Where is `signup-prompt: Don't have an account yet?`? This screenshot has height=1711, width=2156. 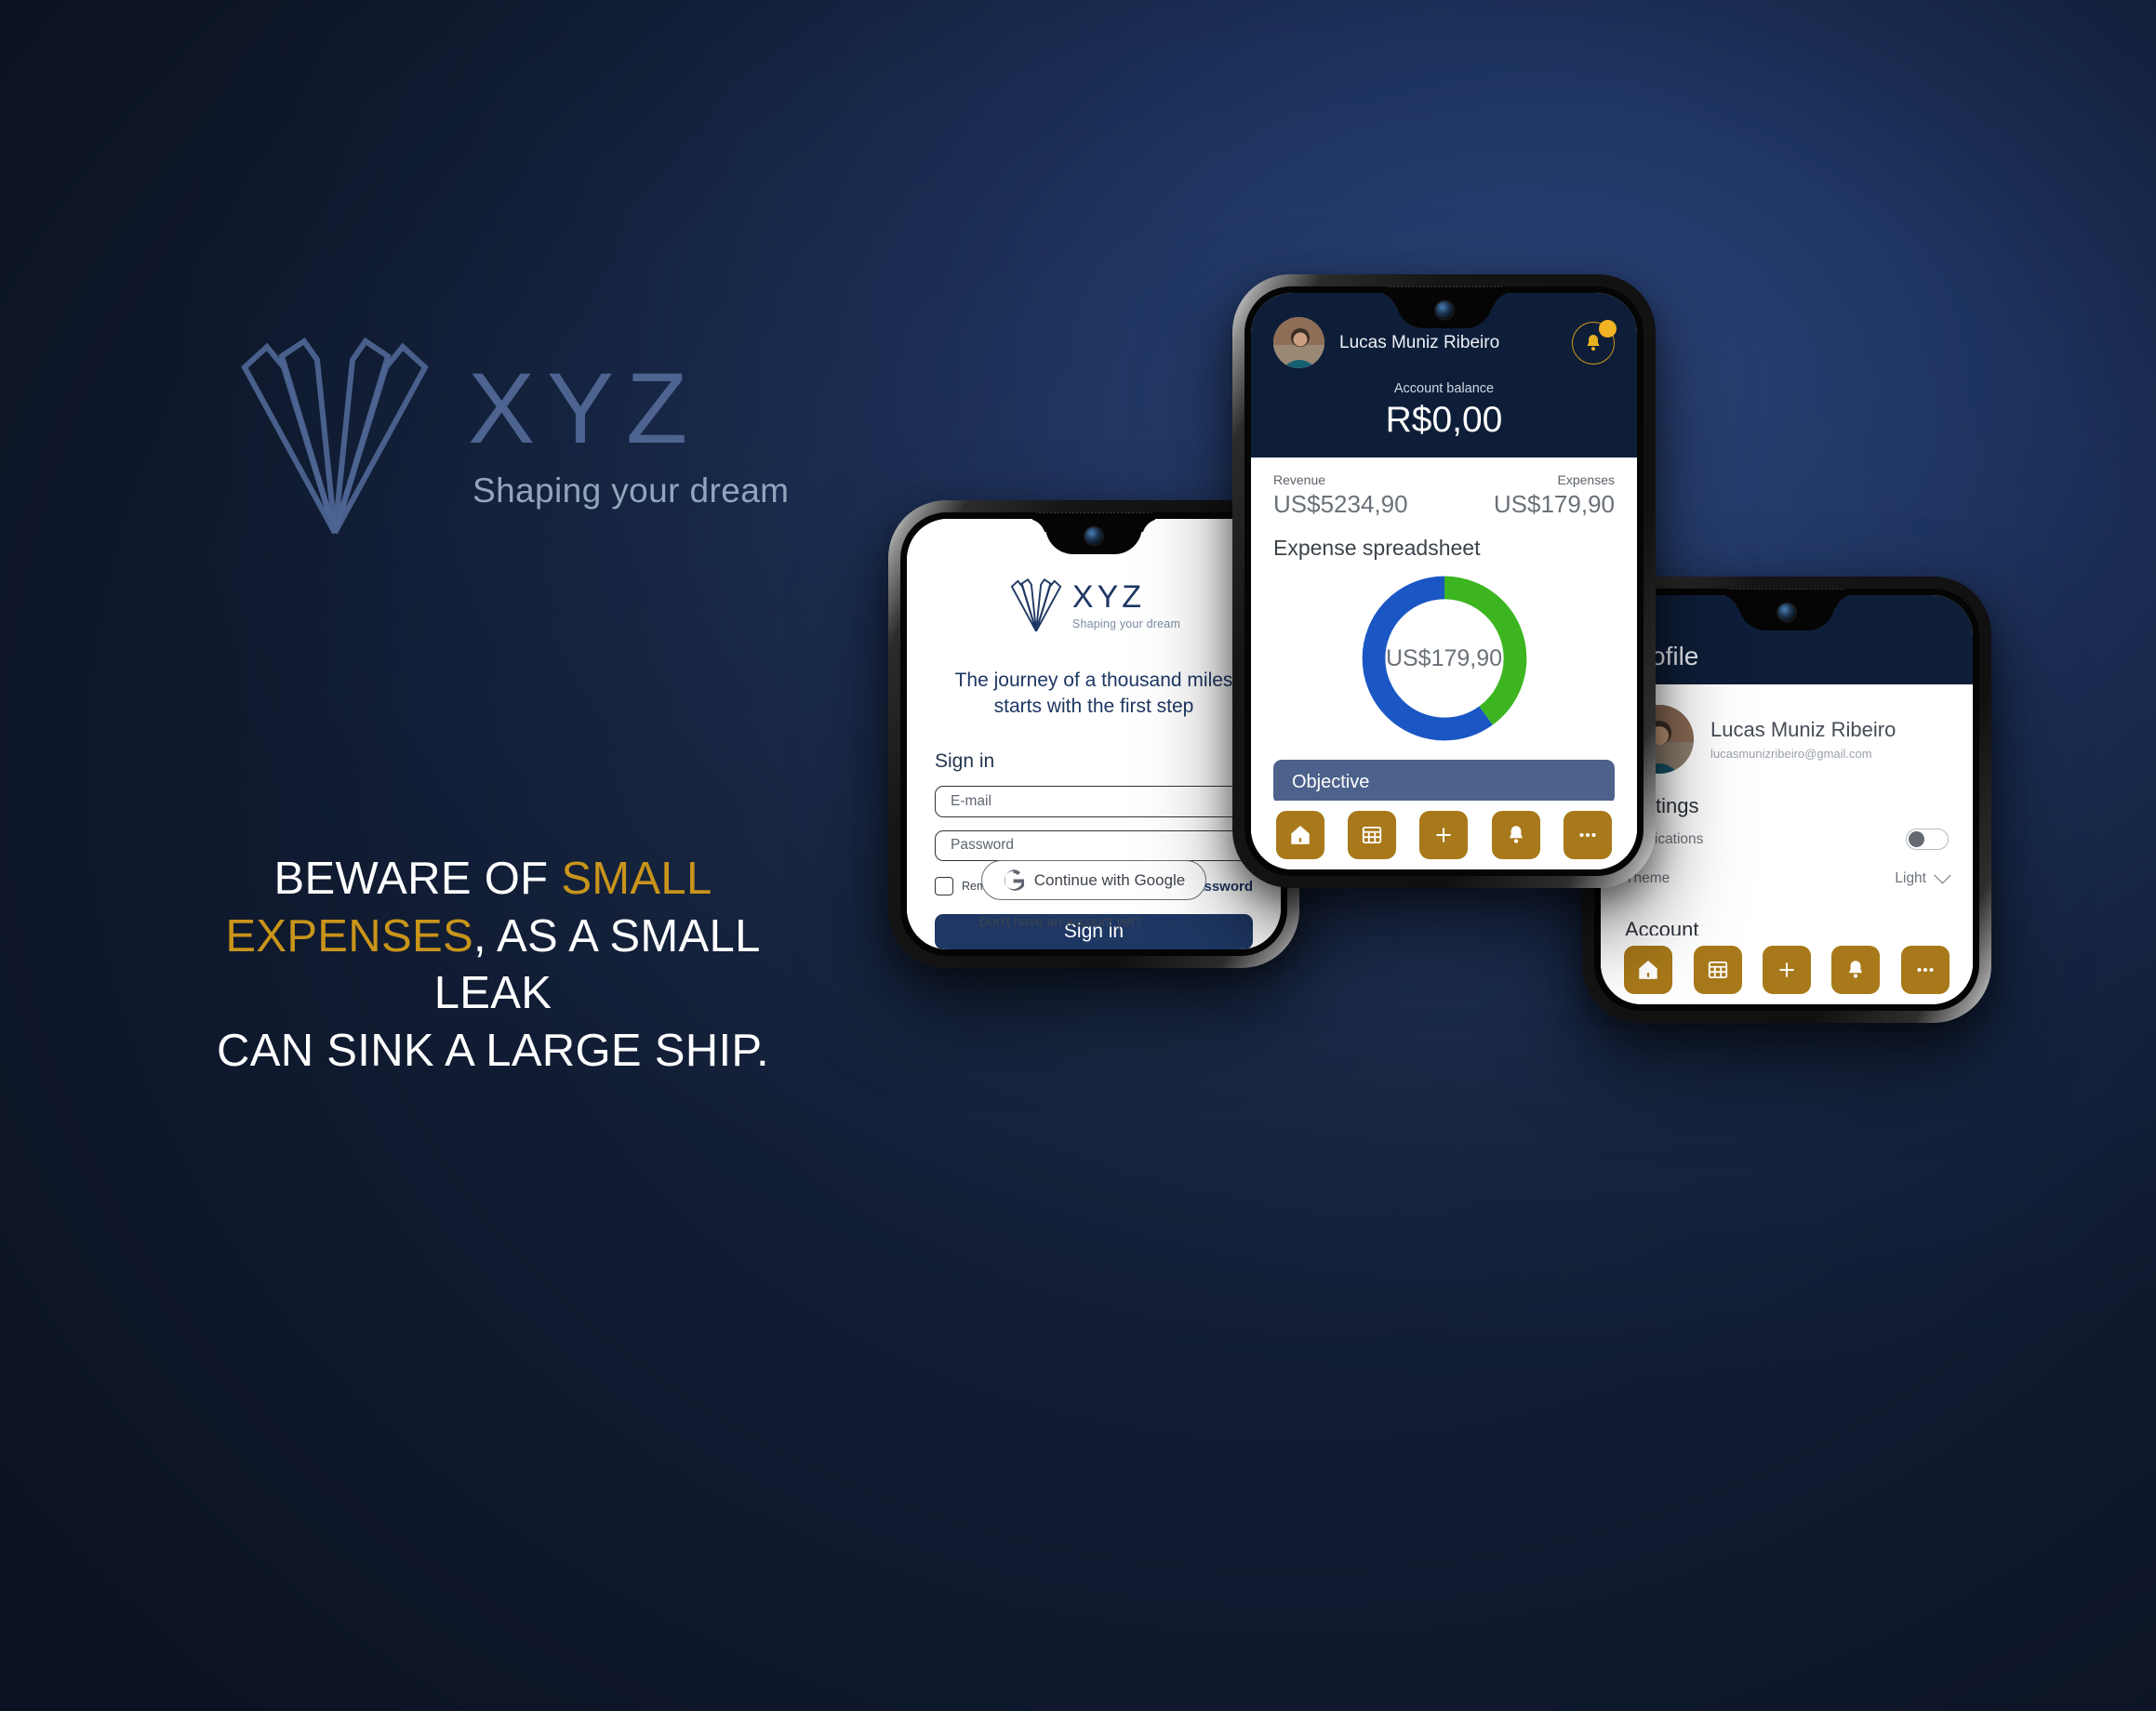
signup-prompt: Don't have an account yet? is located at coordinates (1060, 922).